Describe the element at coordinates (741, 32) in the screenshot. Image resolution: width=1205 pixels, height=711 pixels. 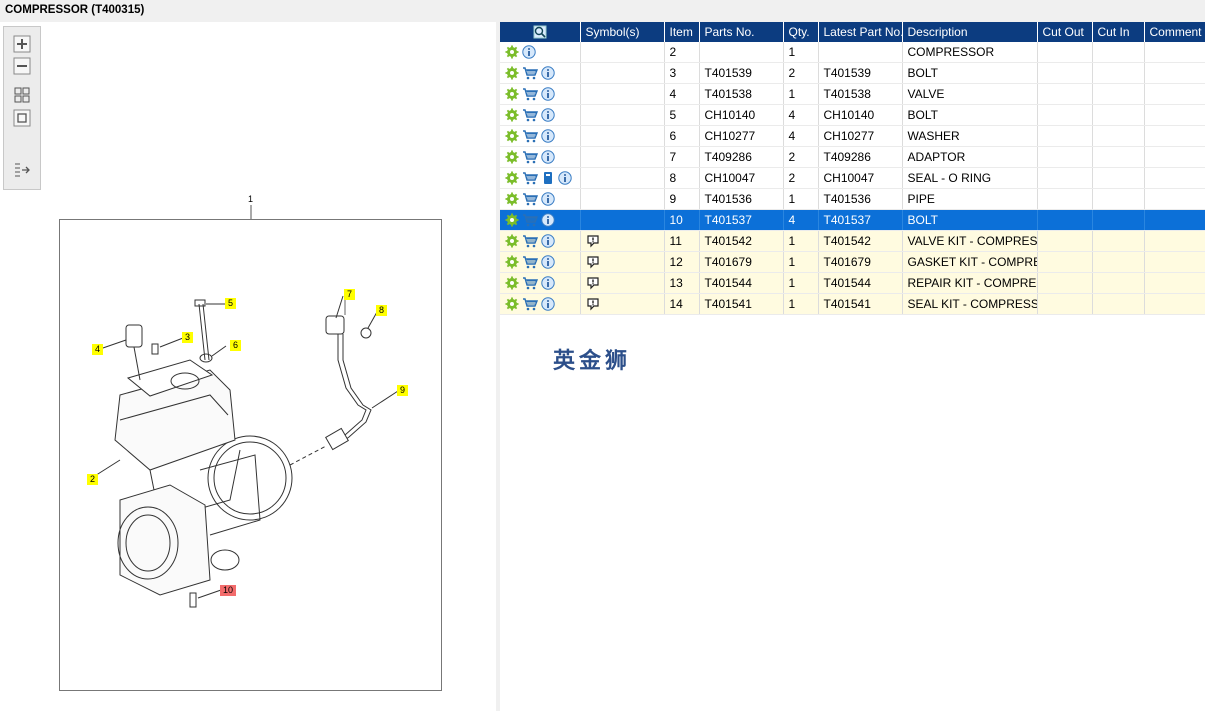
I see `column-header-parts-no: Parts No.` at that location.